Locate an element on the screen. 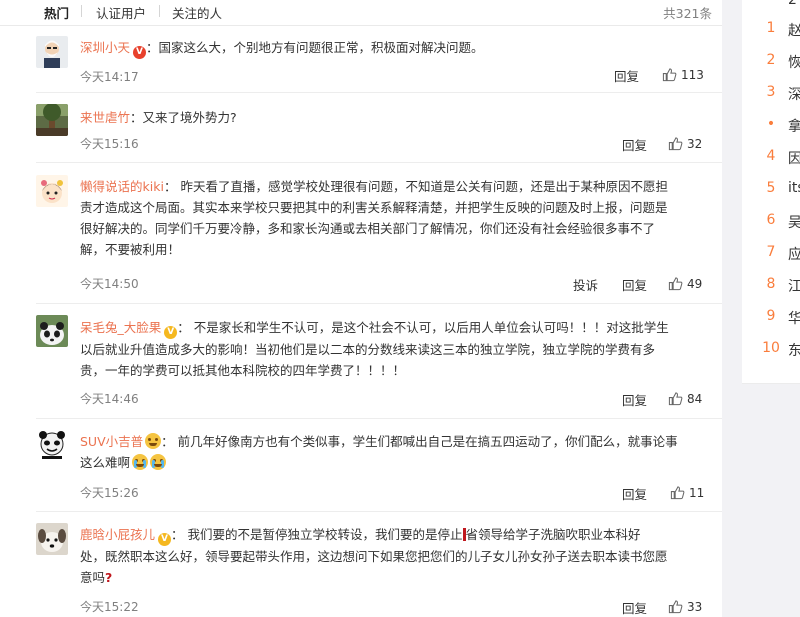 This screenshot has height=617, width=800. hot-search-item: 1 赵 is located at coordinates (771, 30).